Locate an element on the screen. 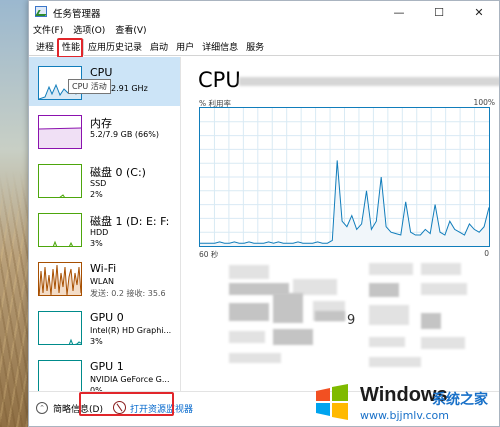  highlight-box-resource-monitor is located at coordinates (126, 404).